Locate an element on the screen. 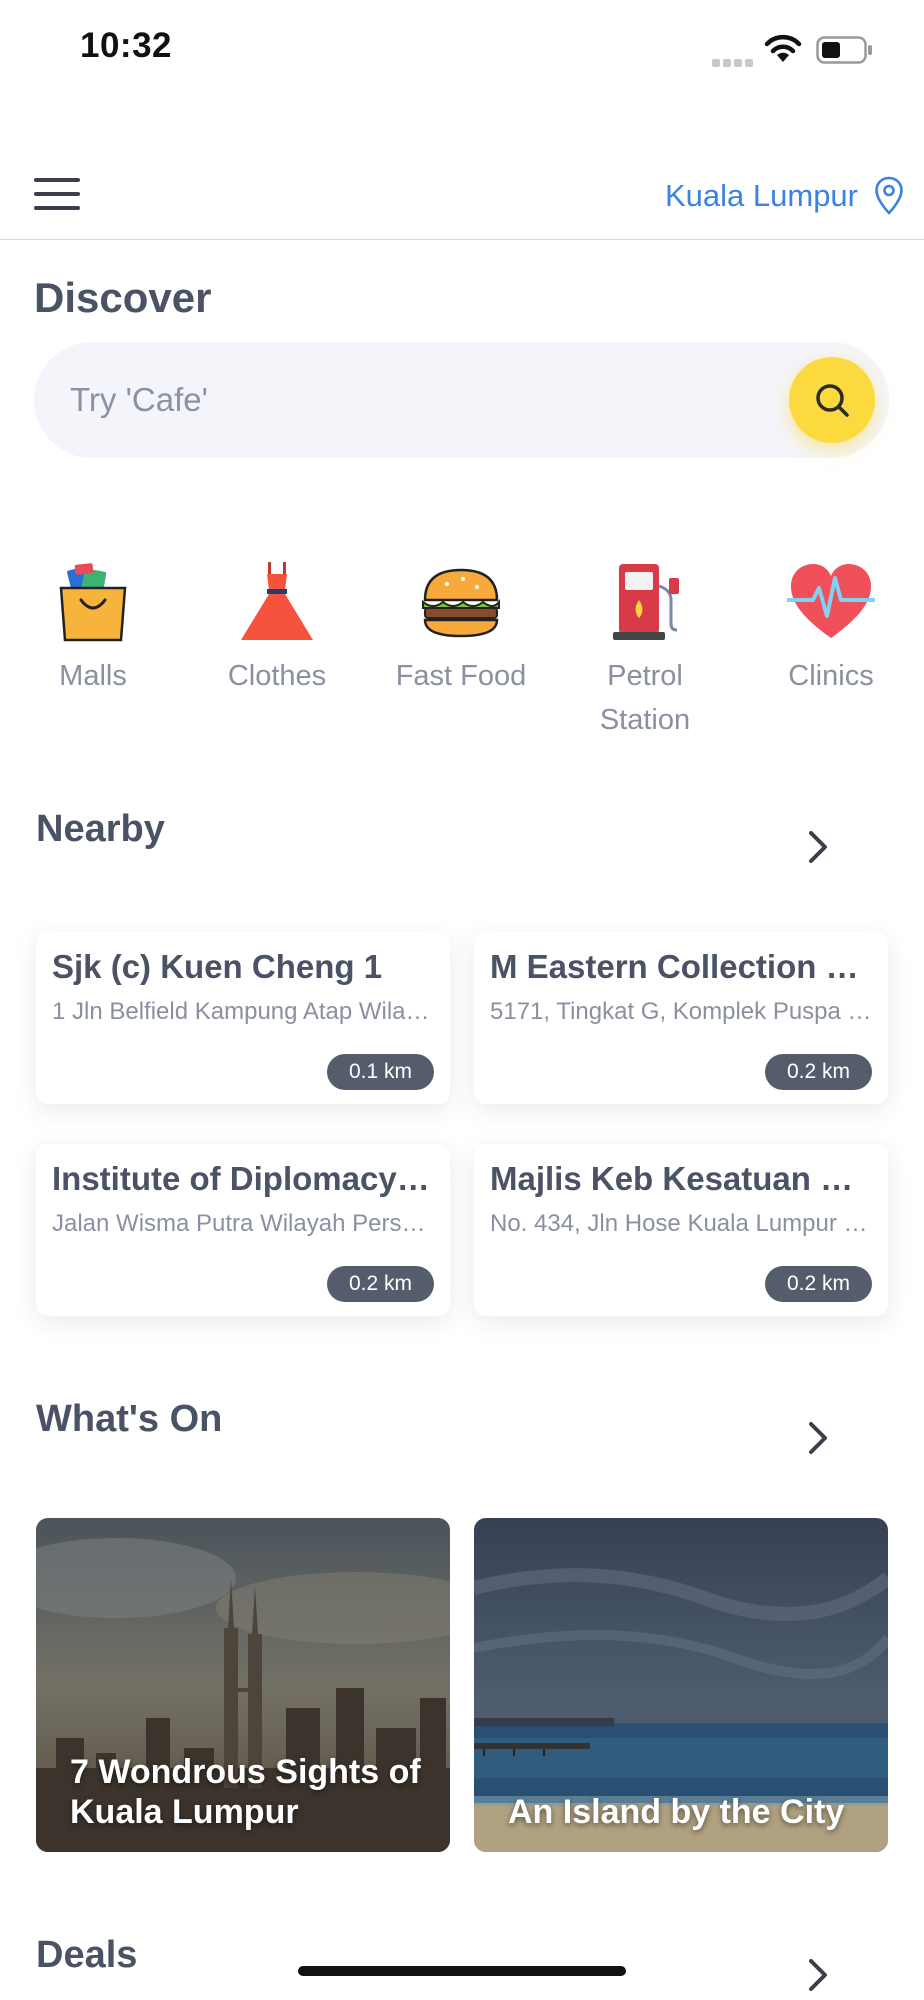 Image resolution: width=924 pixels, height=2000 pixels. category-clothes: Clothes is located at coordinates (277, 629).